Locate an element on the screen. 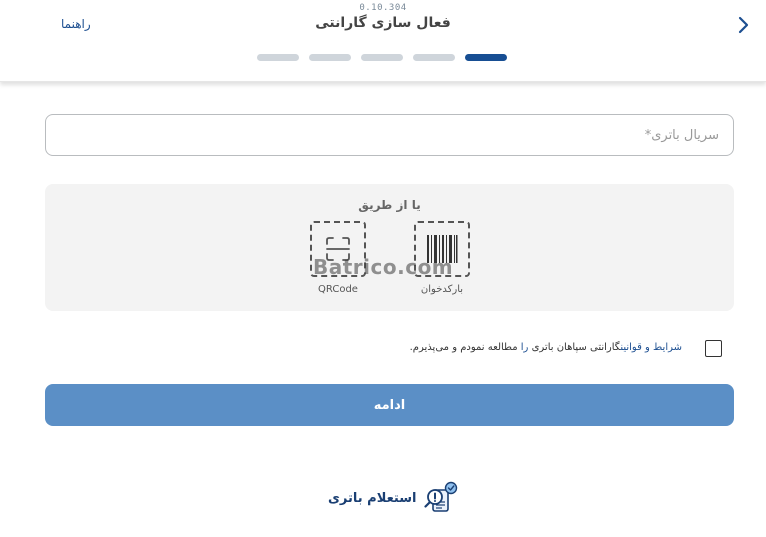 Image resolution: width=766 pixels, height=537 pixels. battery-inquiry-label: استعلام باتری is located at coordinates (372, 498).